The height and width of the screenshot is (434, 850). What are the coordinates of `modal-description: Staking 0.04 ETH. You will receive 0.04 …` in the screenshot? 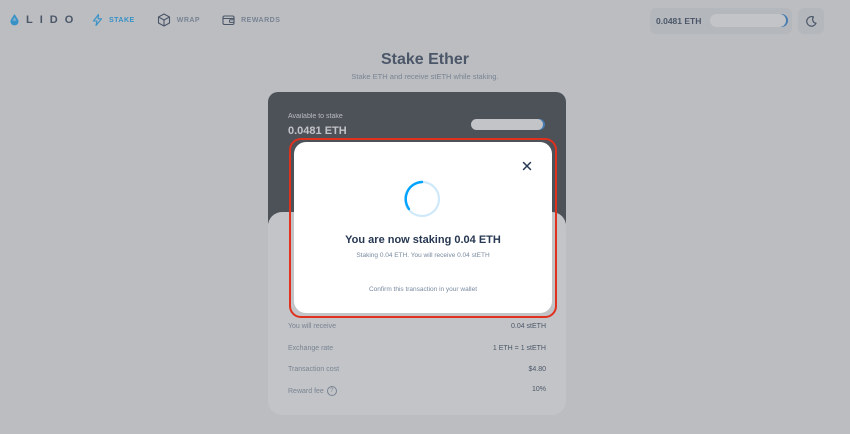 It's located at (423, 255).